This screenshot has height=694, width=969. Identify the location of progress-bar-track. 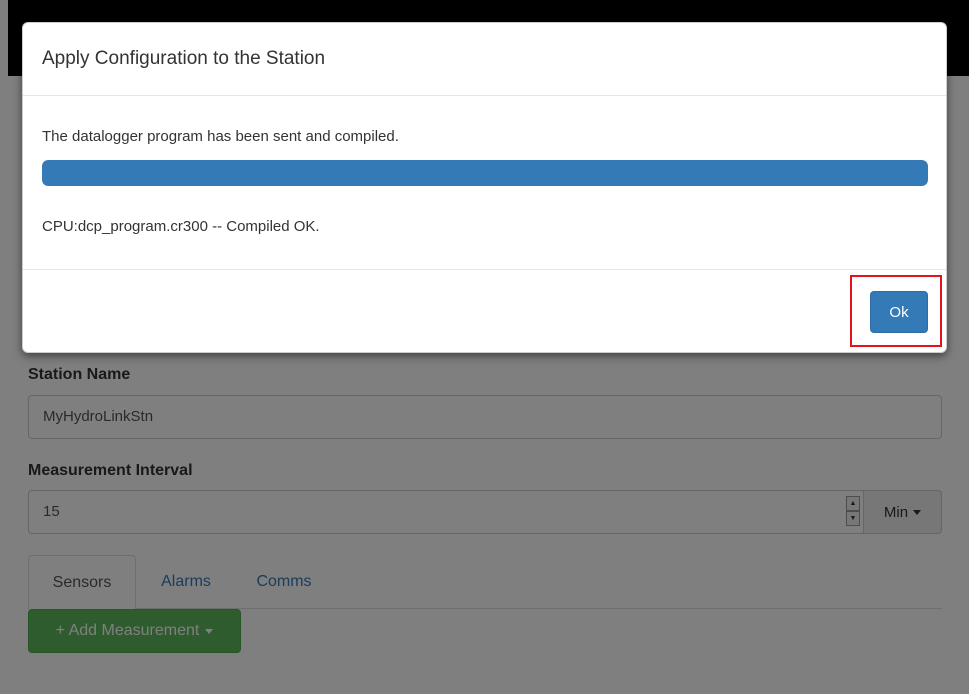
(485, 173).